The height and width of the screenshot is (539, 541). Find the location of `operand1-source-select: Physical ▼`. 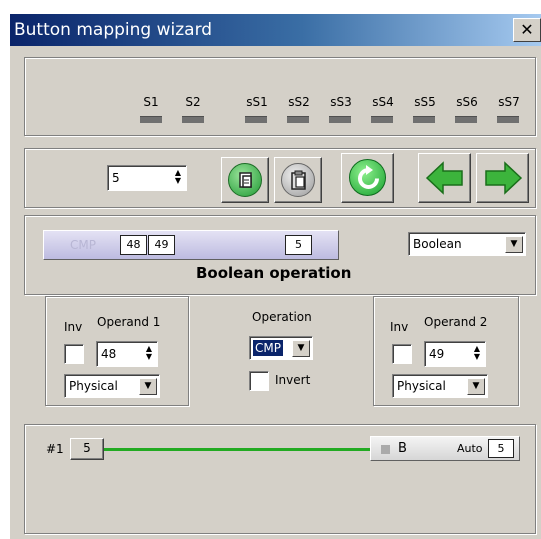

operand1-source-select: Physical ▼ is located at coordinates (112, 386).